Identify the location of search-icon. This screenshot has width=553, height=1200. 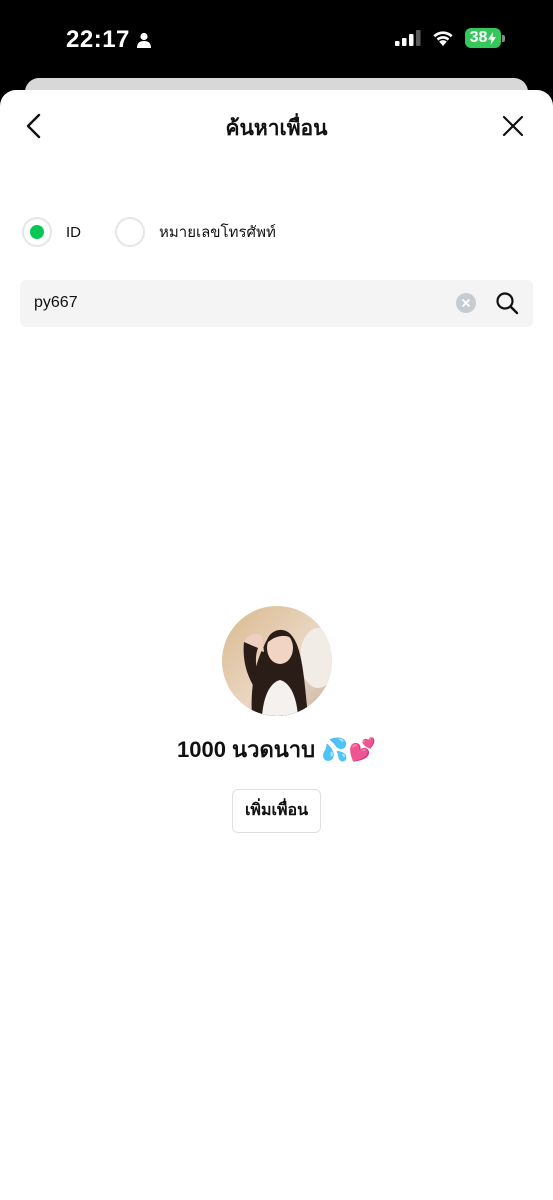
(507, 303).